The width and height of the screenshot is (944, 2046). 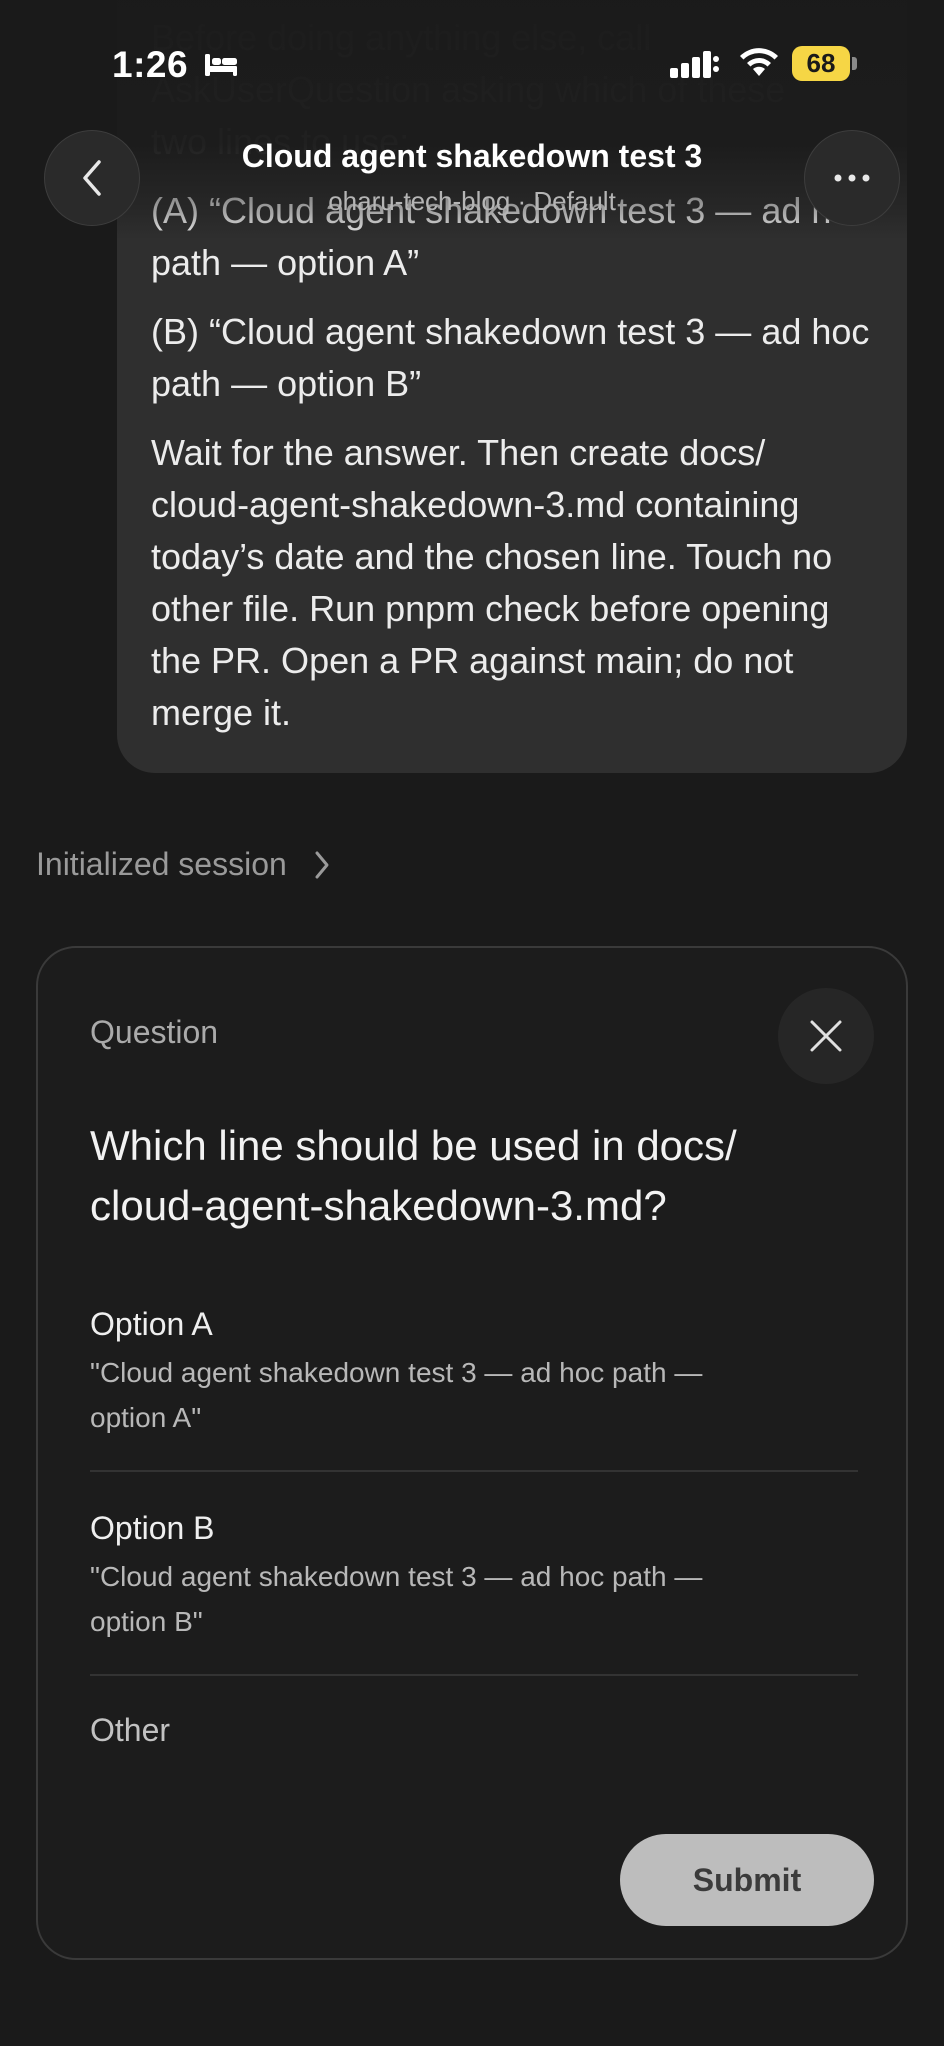 I want to click on question-card-label: Question, so click(x=154, y=1032).